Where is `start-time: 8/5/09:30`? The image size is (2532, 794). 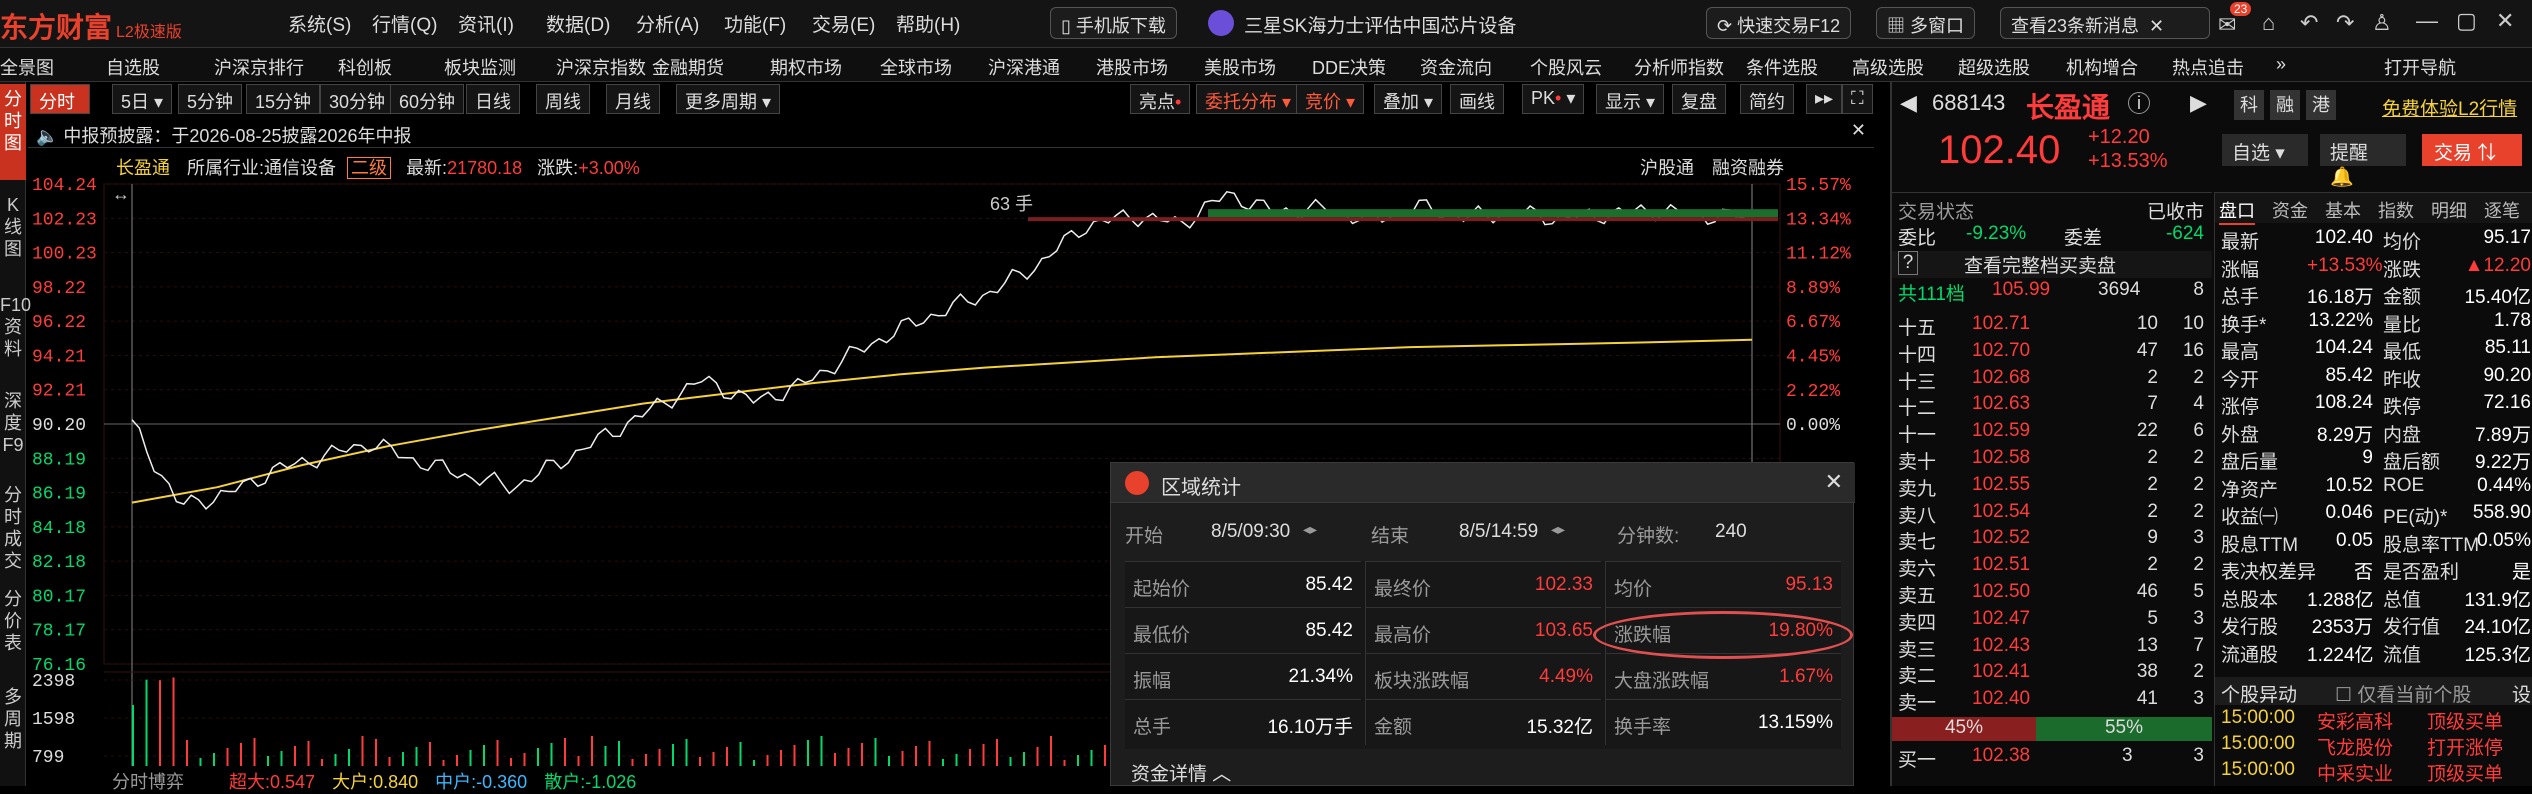 start-time: 8/5/09:30 is located at coordinates (1250, 532).